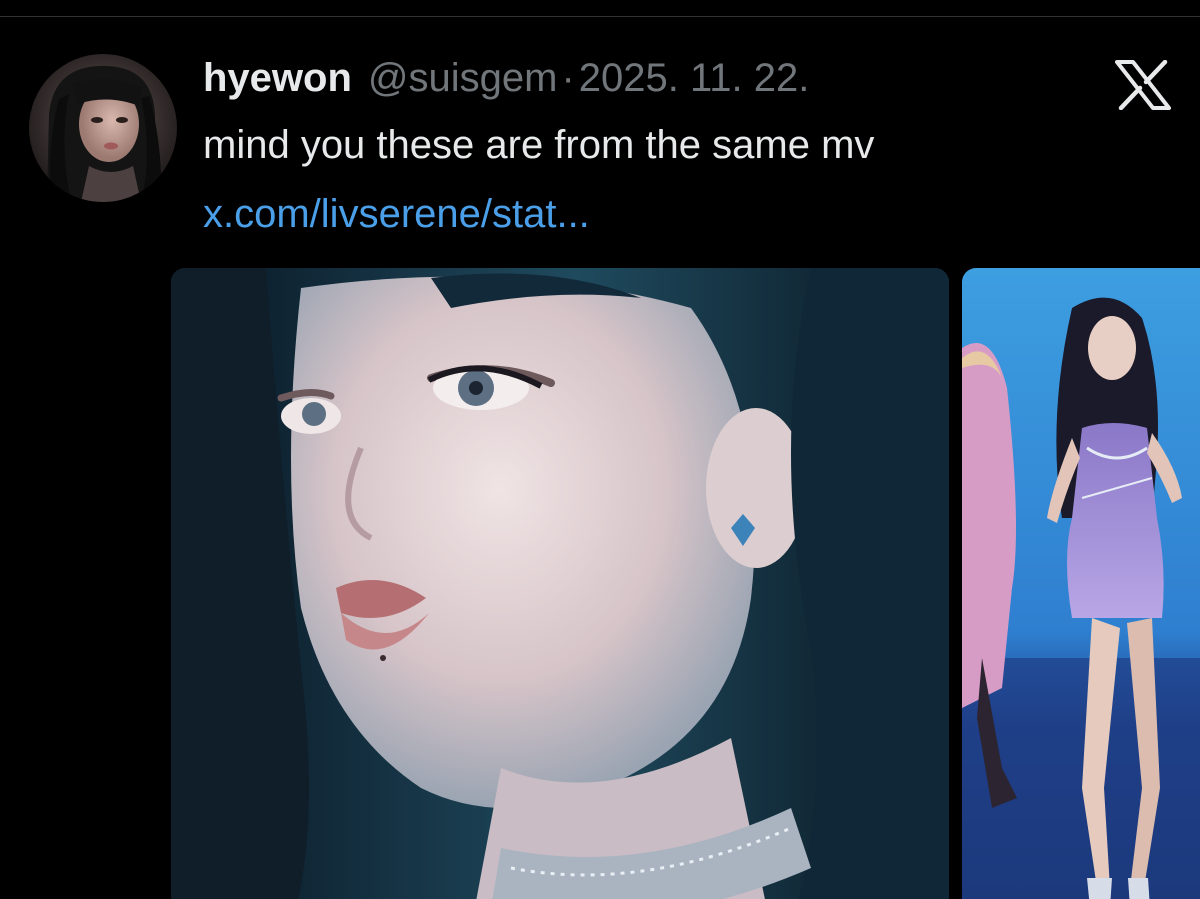 The width and height of the screenshot is (1200, 899). Describe the element at coordinates (600, 16) in the screenshot. I see `top-divider` at that location.